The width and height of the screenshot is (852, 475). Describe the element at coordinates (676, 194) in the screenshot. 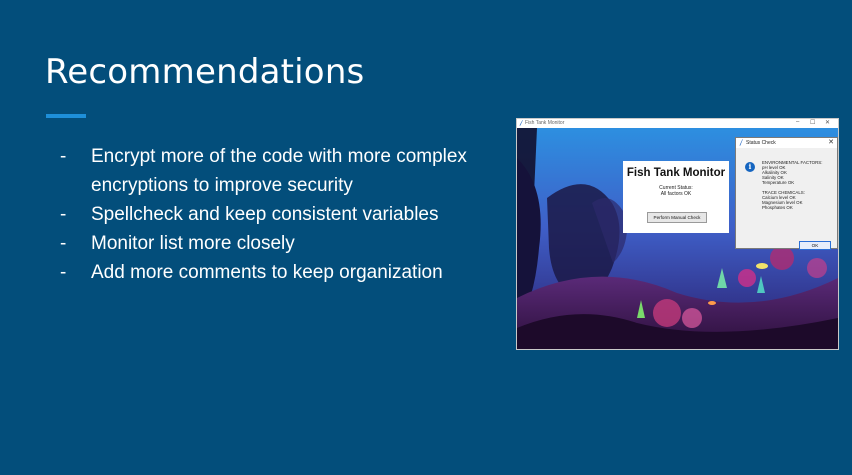

I see `status-value: All factors OK` at that location.